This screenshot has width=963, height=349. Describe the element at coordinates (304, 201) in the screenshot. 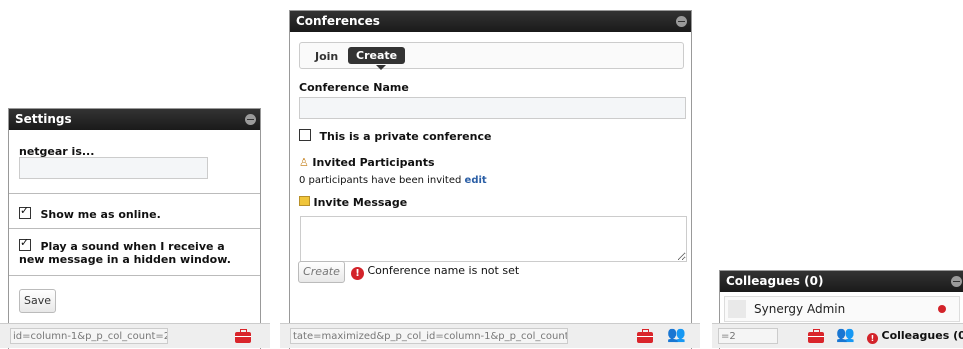

I see `envelope-icon` at that location.